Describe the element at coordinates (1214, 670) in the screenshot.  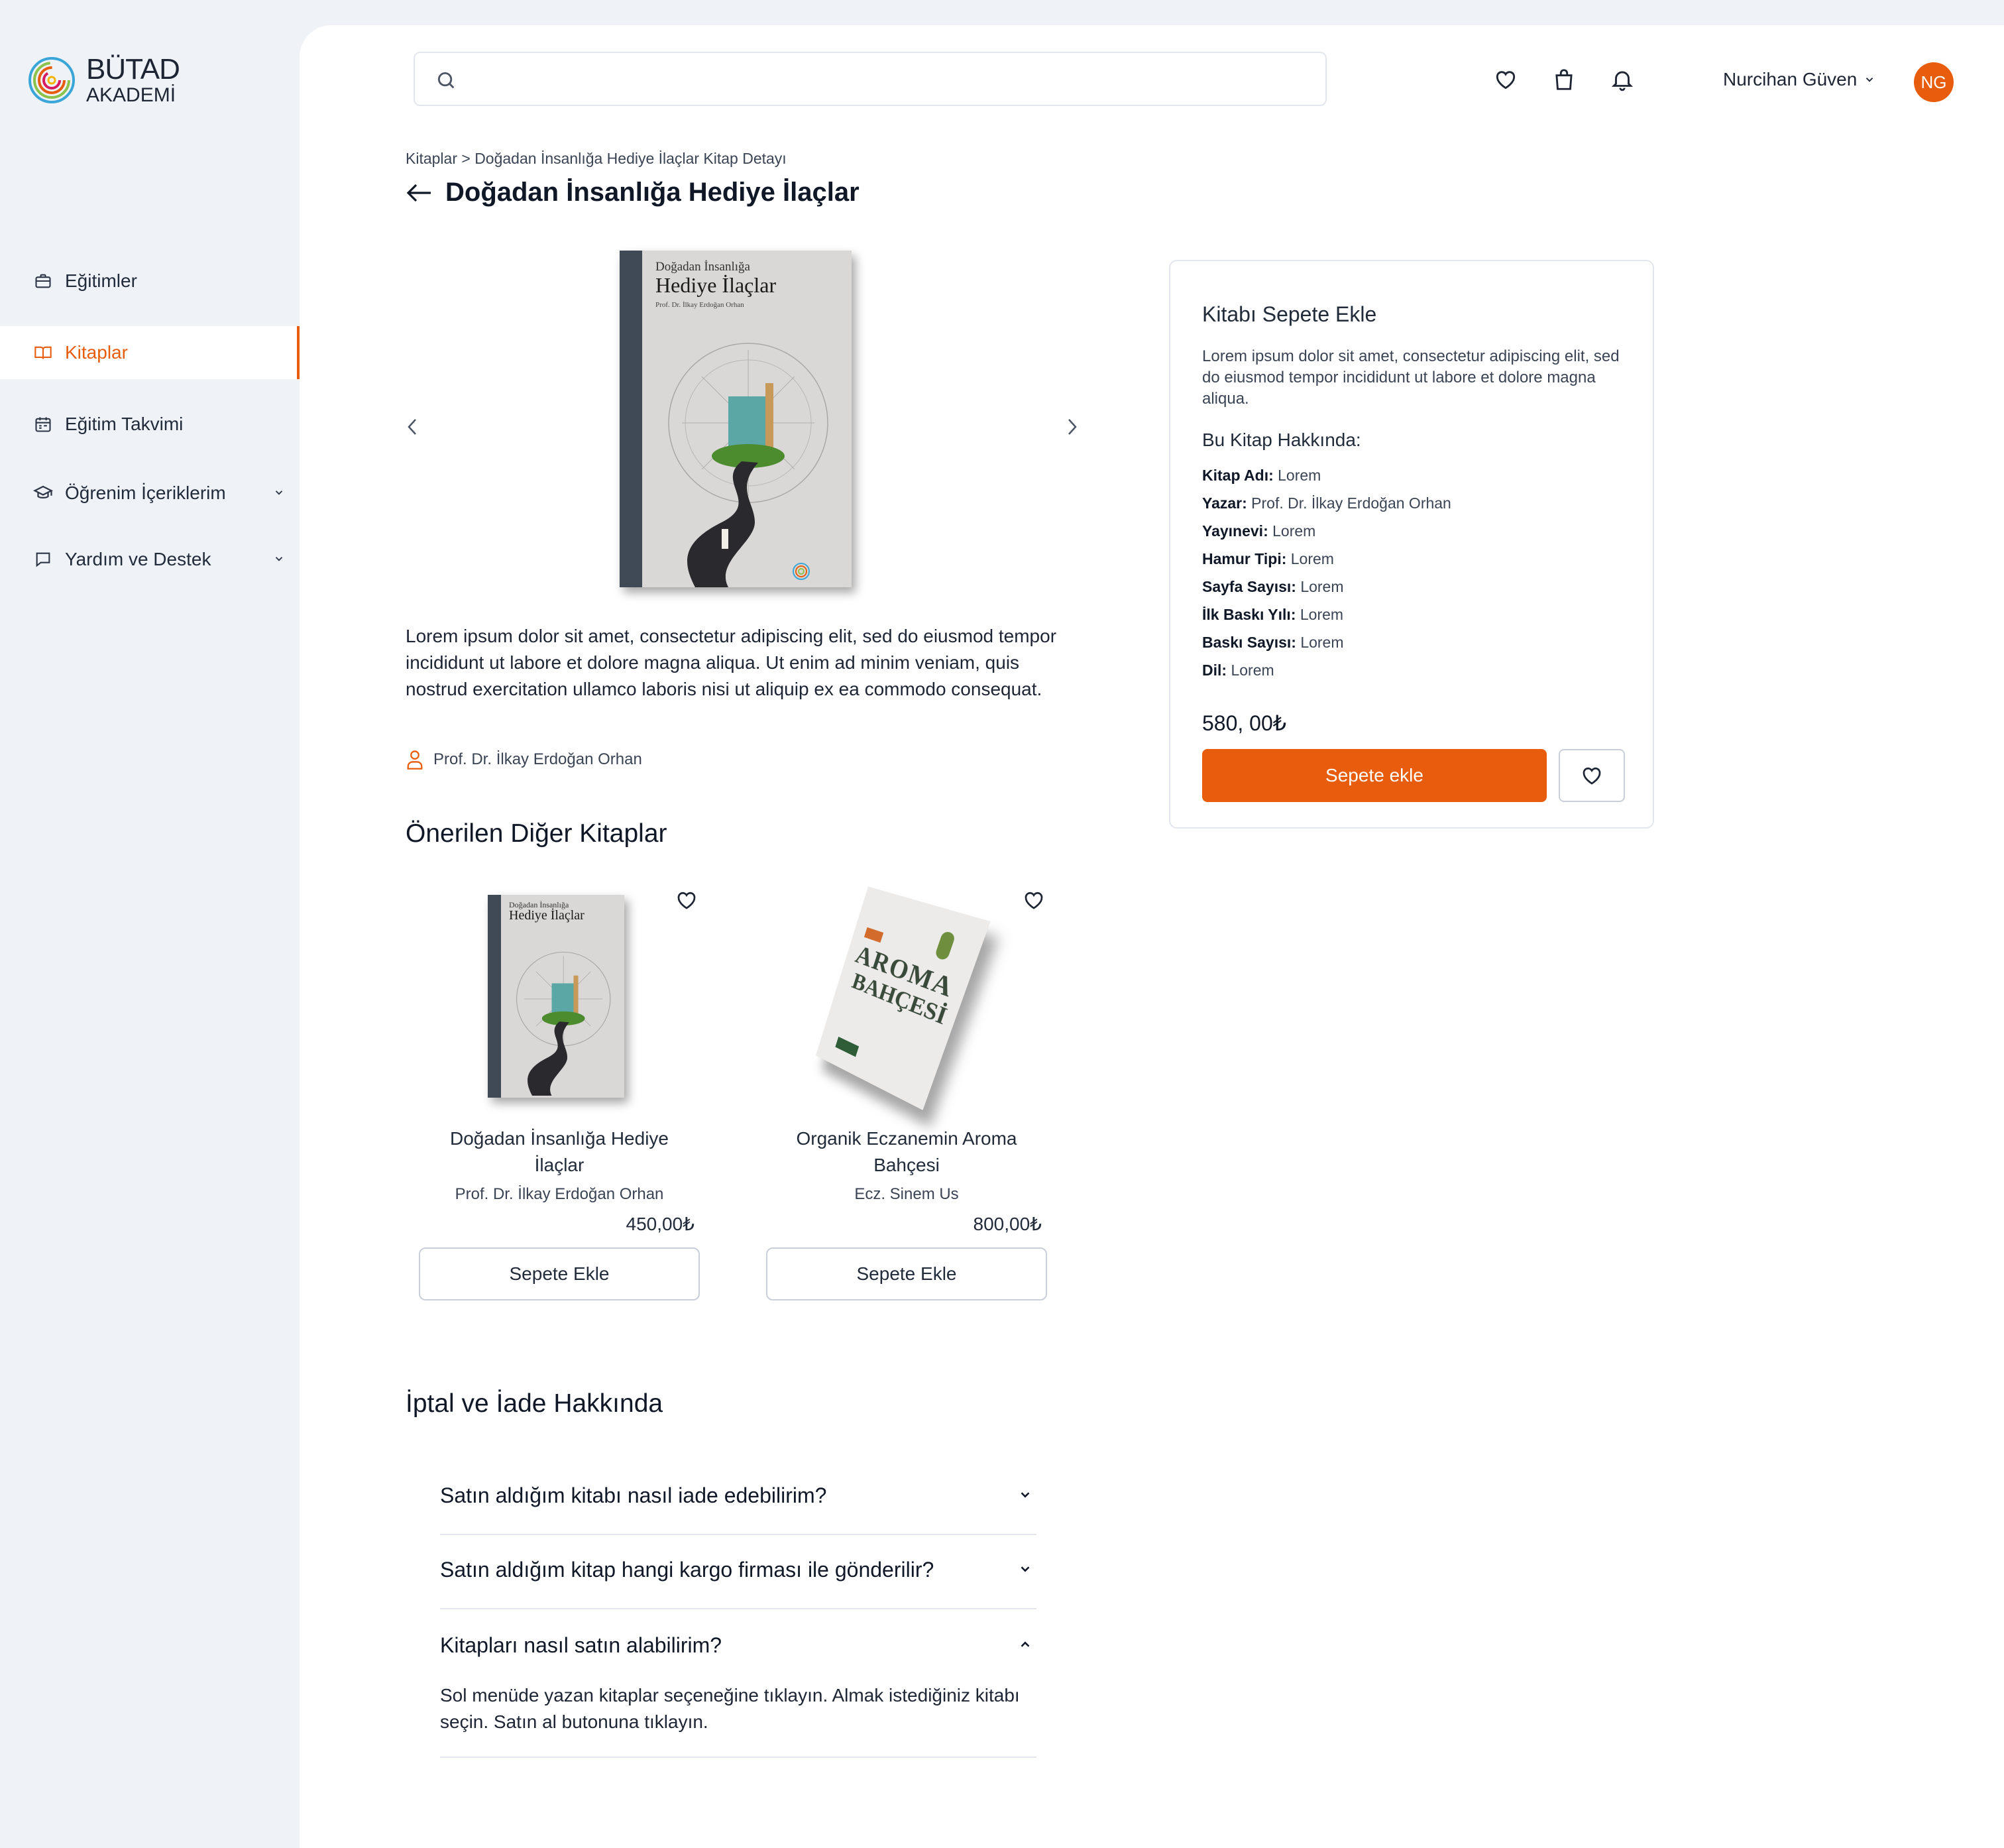
I see `spec-label: Dil:` at that location.